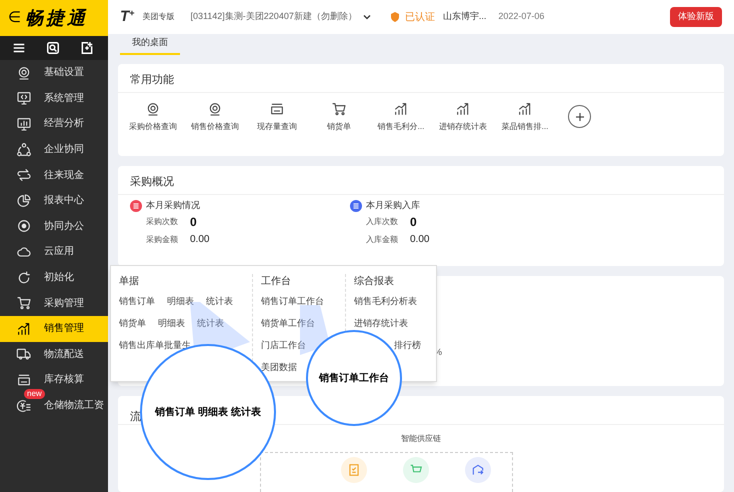  What do you see at coordinates (288, 323) in the screenshot?
I see `menu-link: 销货单工作台` at bounding box center [288, 323].